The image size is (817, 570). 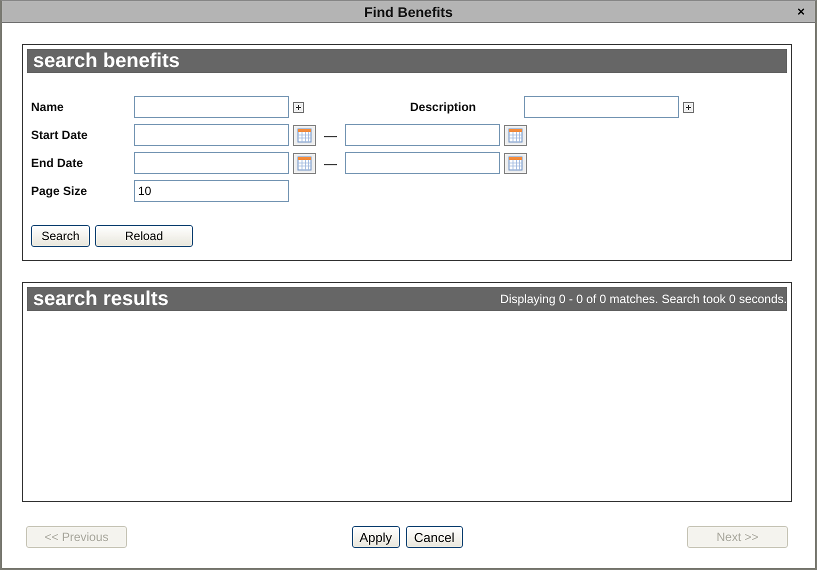 I want to click on input-field: 10, so click(x=211, y=191).